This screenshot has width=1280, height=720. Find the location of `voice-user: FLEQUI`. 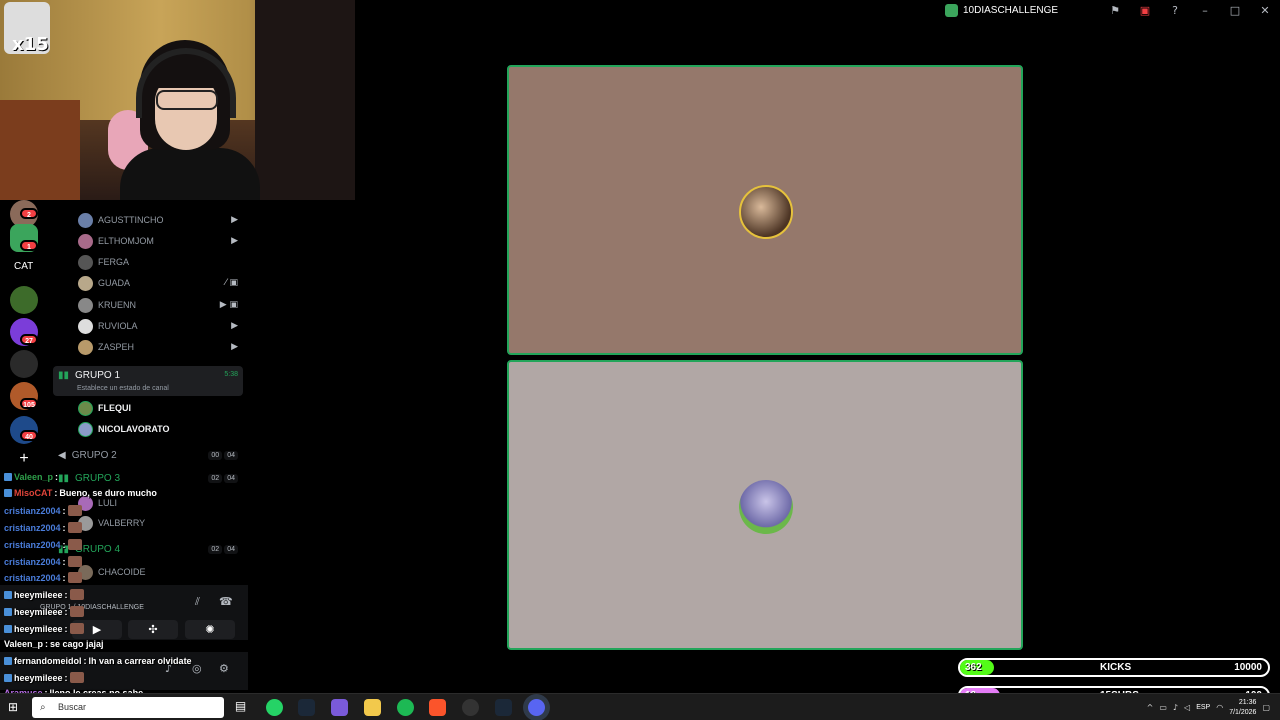

voice-user: FLEQUI is located at coordinates (104, 408).